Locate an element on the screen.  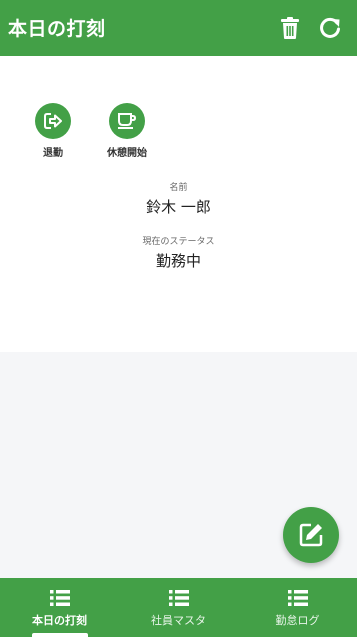
checkout-circle is located at coordinates (53, 121).